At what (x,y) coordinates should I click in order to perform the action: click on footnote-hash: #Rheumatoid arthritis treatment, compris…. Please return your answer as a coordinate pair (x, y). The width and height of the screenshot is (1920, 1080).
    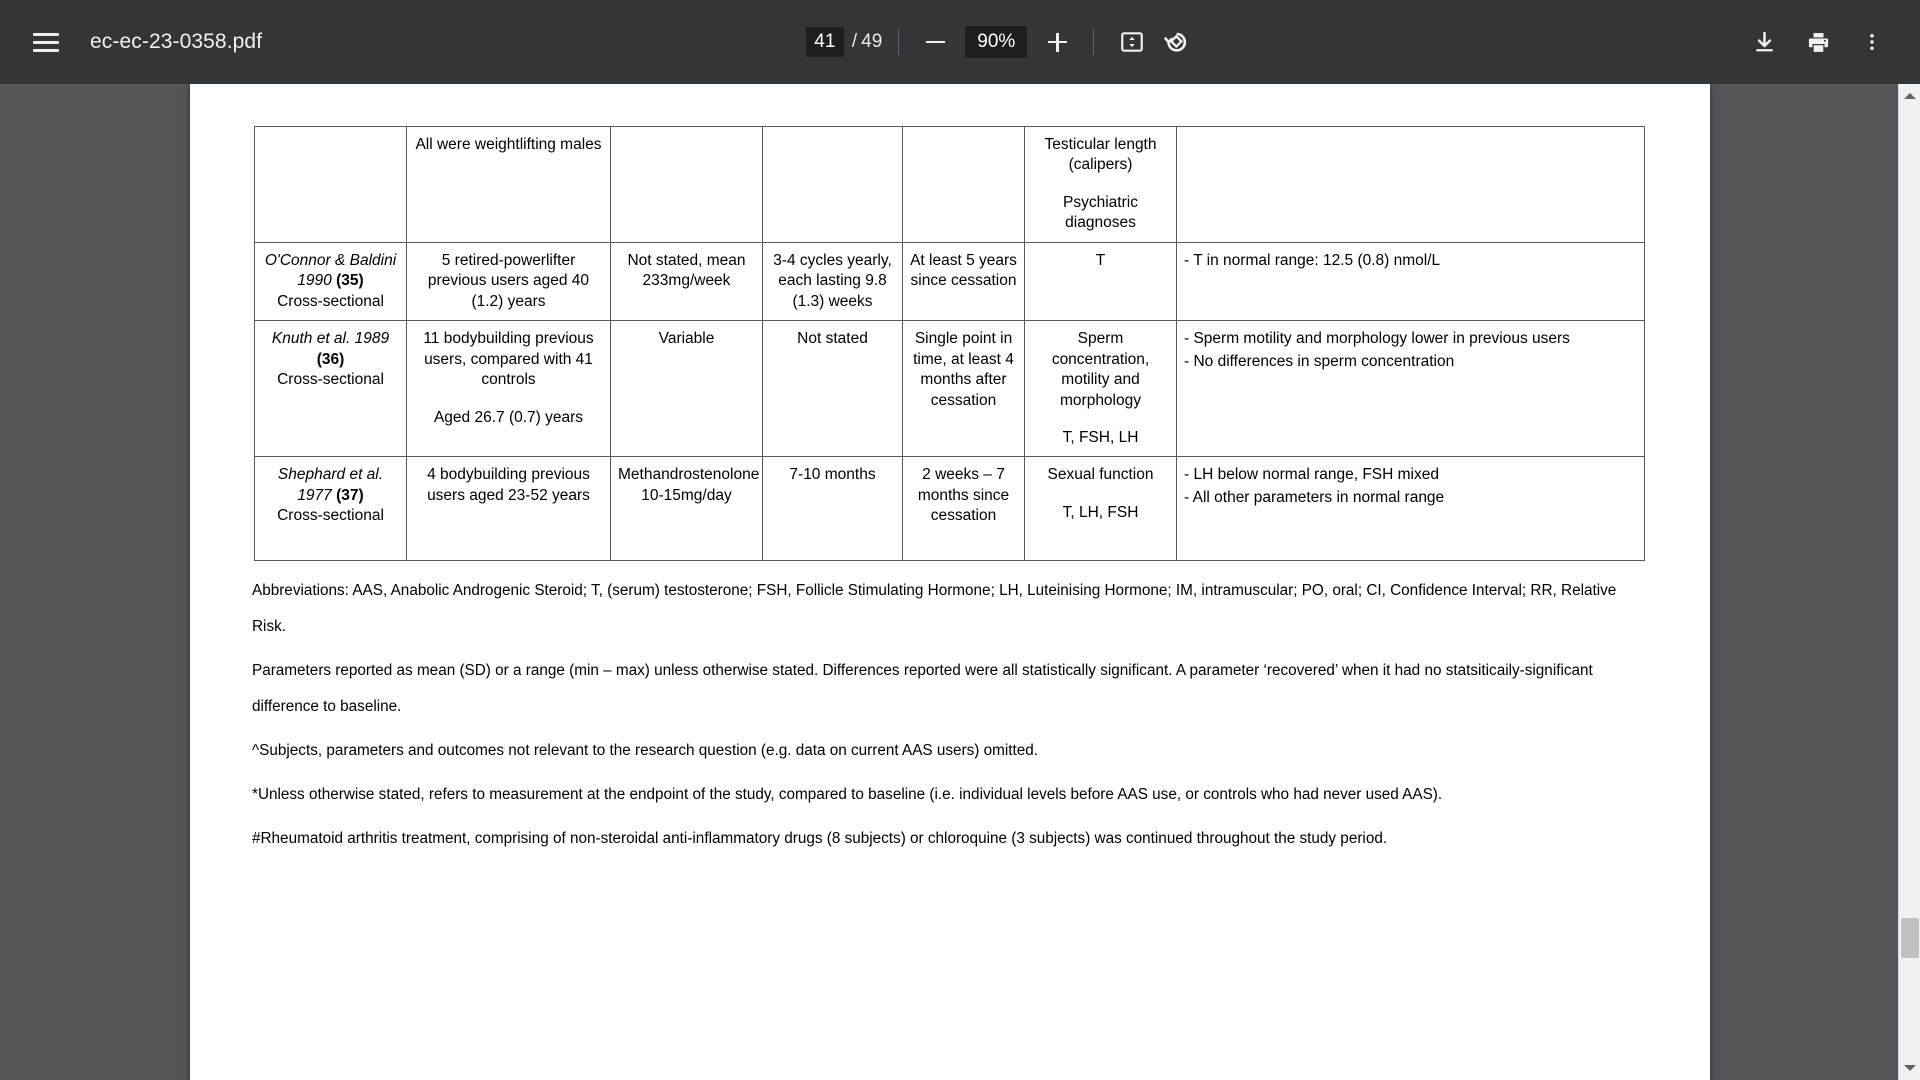
    Looking at the image, I should click on (820, 839).